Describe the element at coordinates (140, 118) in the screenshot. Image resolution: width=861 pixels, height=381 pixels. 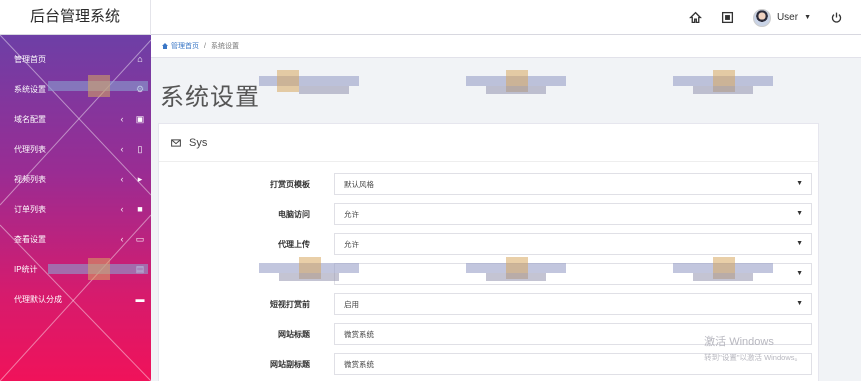
I see `folder-icon: ▣` at that location.